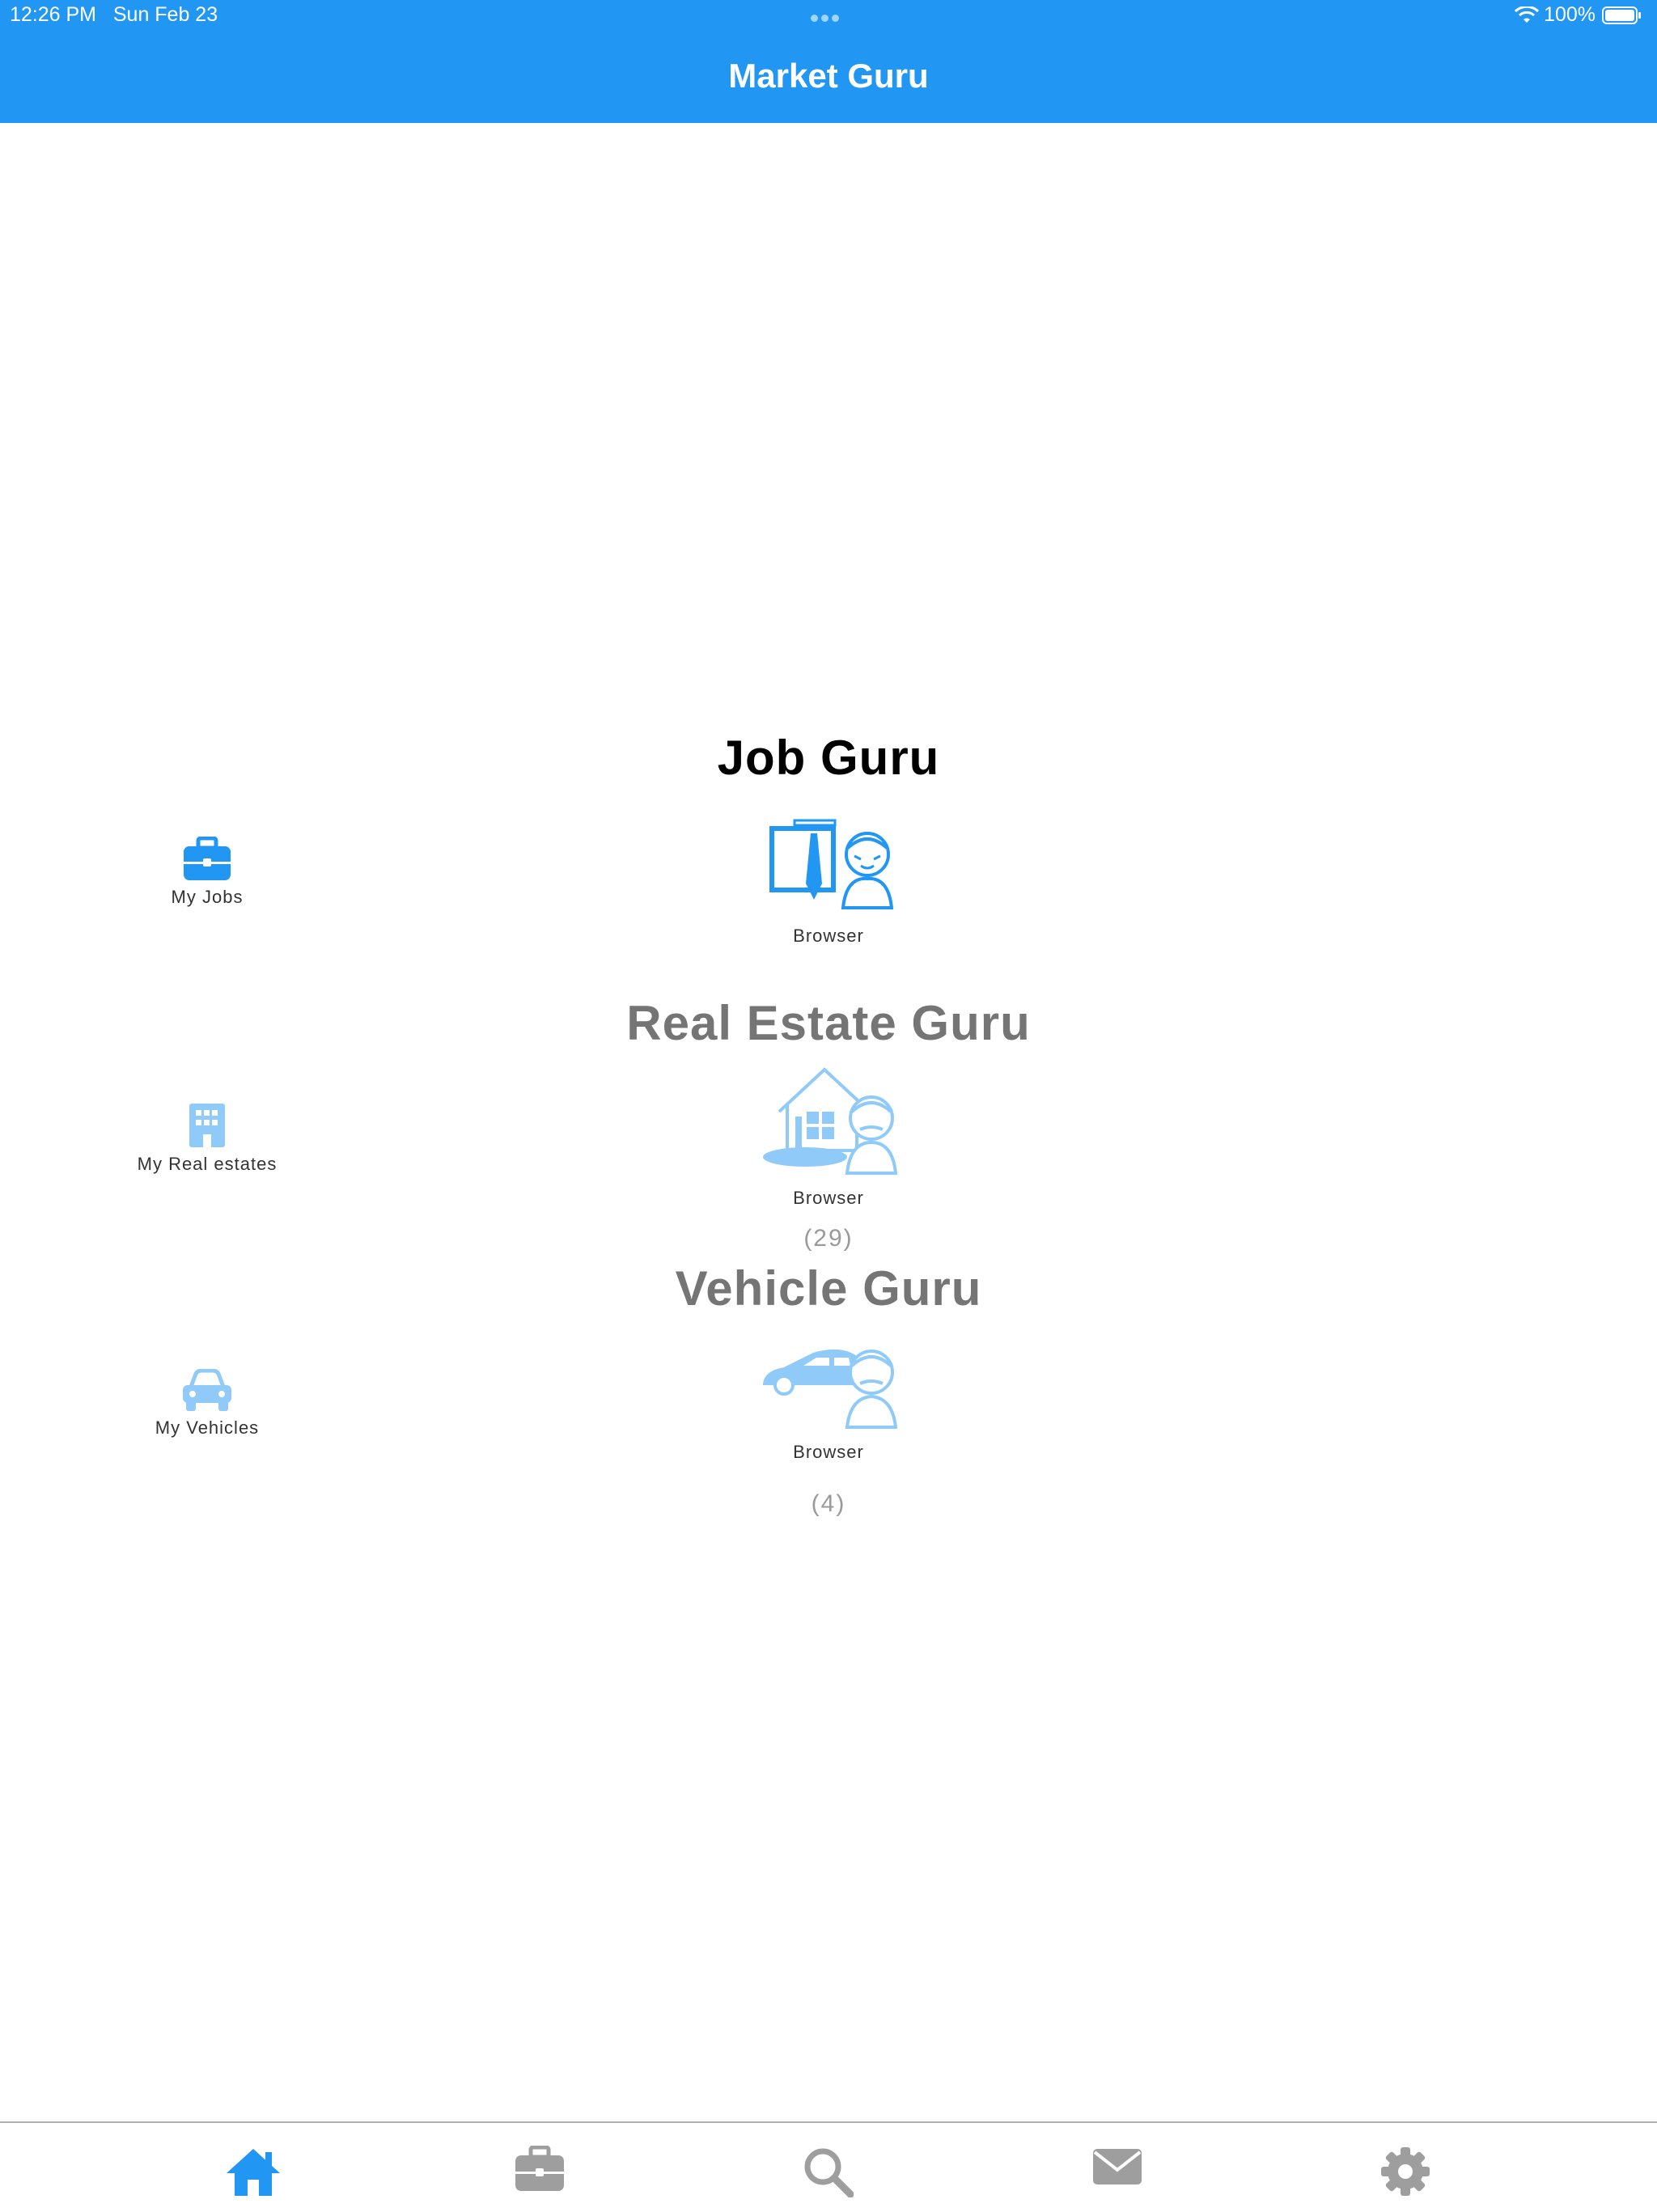 This screenshot has height=2212, width=1657. What do you see at coordinates (1570, 14) in the screenshot?
I see `battery-percentage: 100%` at bounding box center [1570, 14].